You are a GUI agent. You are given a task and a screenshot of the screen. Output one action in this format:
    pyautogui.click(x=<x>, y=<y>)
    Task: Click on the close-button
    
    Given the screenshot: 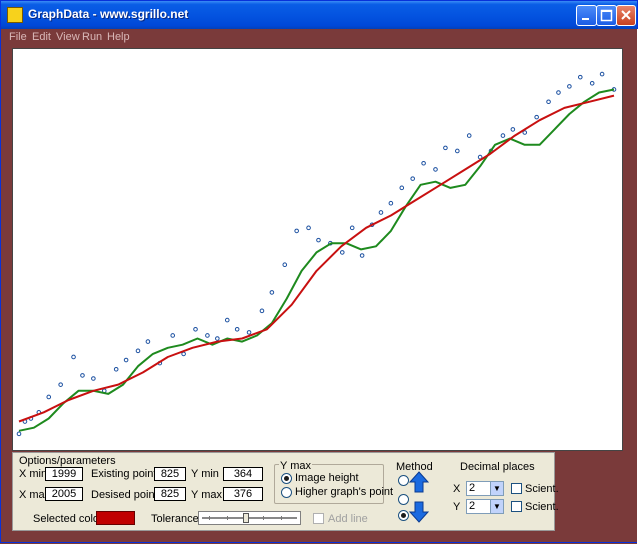 What is the action you would take?
    pyautogui.click(x=626, y=15)
    